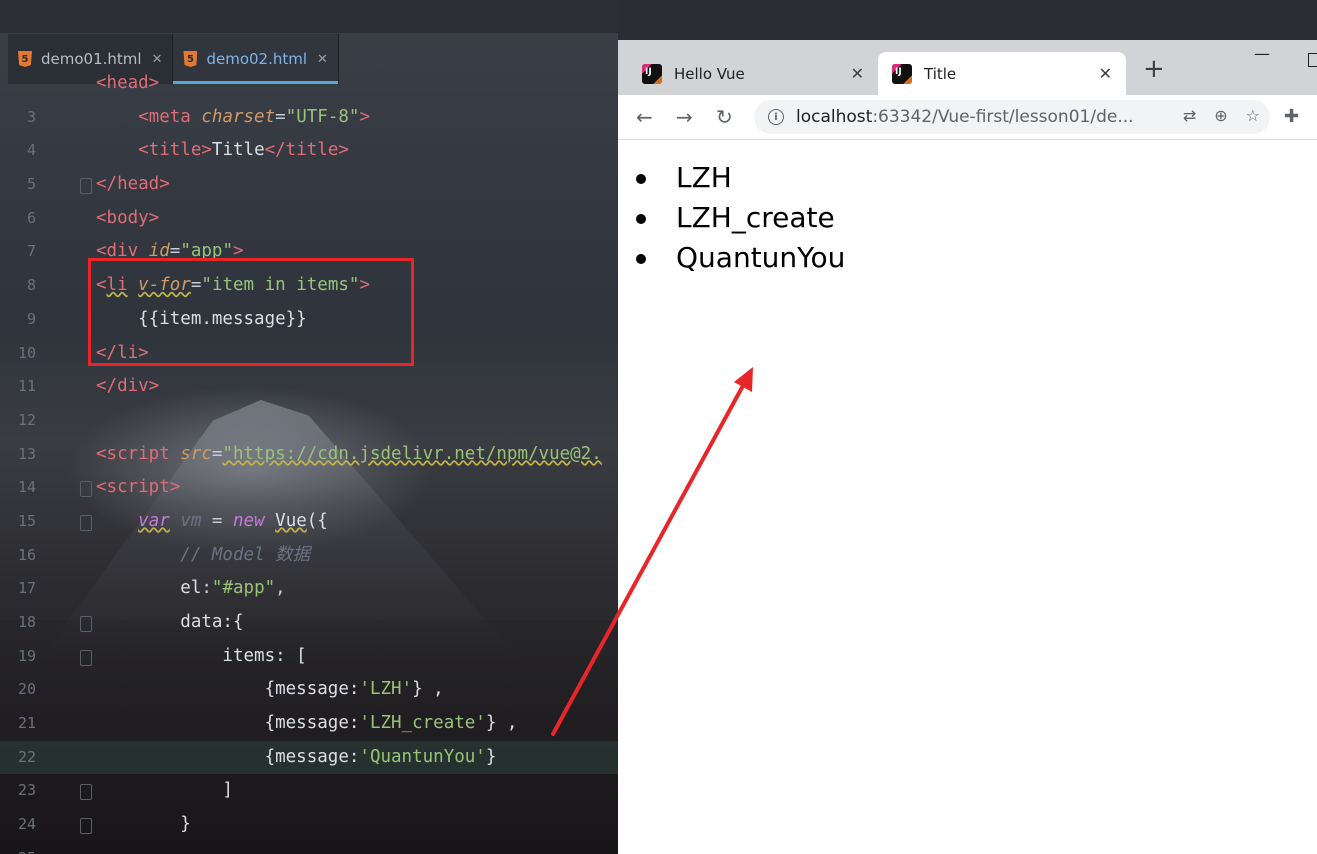  What do you see at coordinates (380, 756) in the screenshot?
I see `code-text: {message:'QuantunYou'}` at bounding box center [380, 756].